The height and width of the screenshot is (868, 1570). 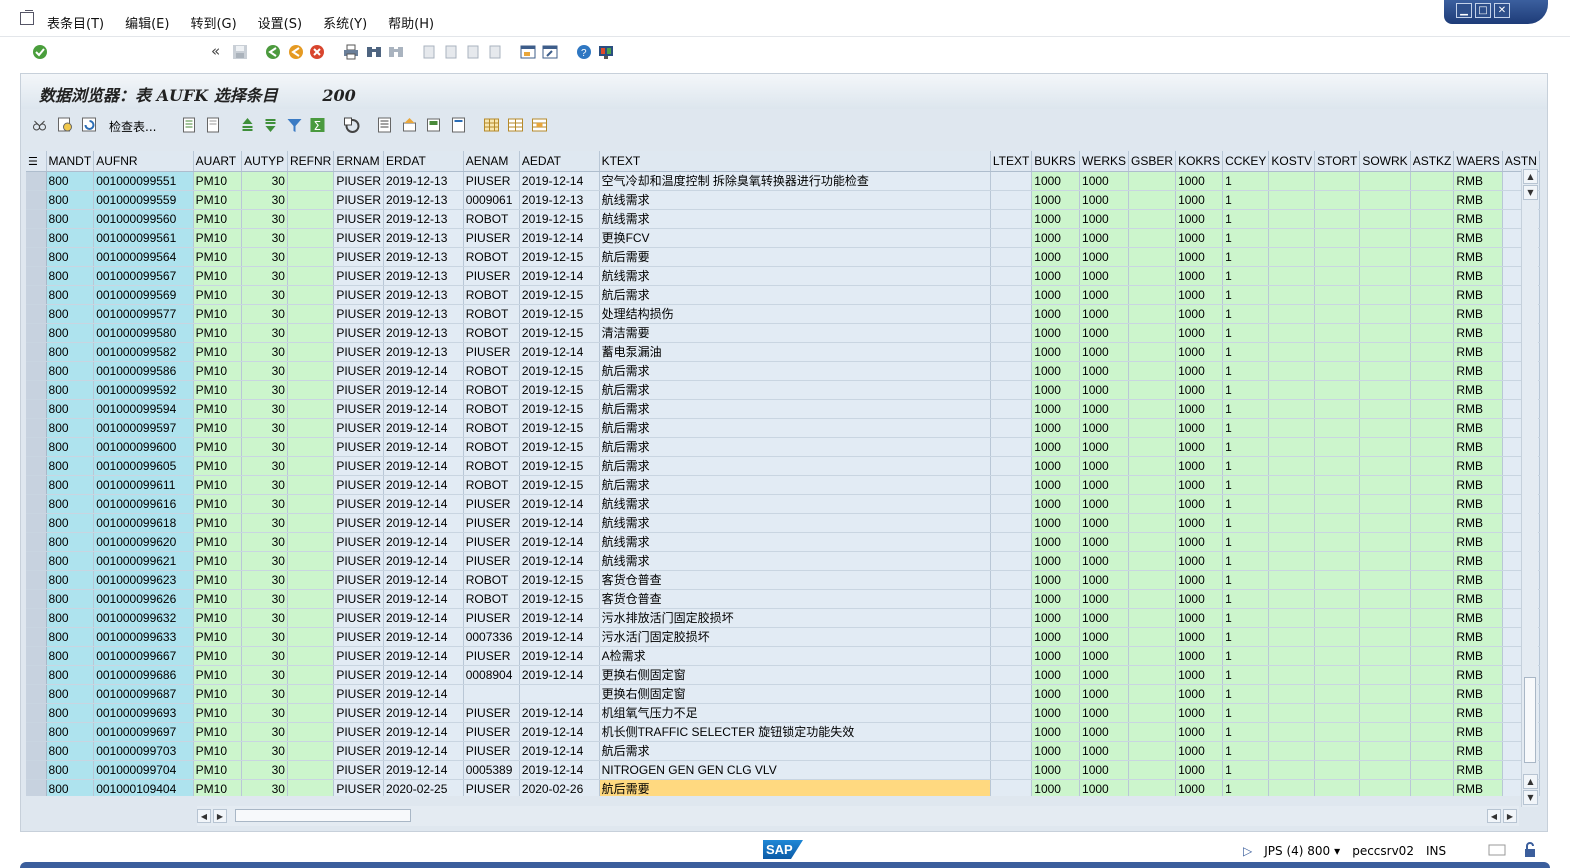 What do you see at coordinates (143, 352) in the screenshot?
I see `table-cell: 001000099582` at bounding box center [143, 352].